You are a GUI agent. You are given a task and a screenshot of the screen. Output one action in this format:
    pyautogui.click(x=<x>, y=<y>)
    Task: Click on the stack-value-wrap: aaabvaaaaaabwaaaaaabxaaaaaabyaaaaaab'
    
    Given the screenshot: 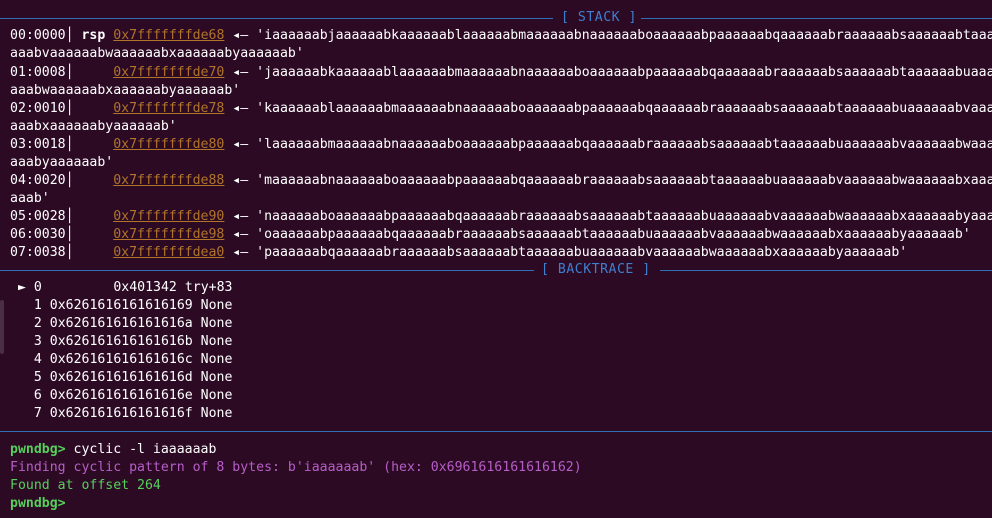 What is the action you would take?
    pyautogui.click(x=157, y=53)
    